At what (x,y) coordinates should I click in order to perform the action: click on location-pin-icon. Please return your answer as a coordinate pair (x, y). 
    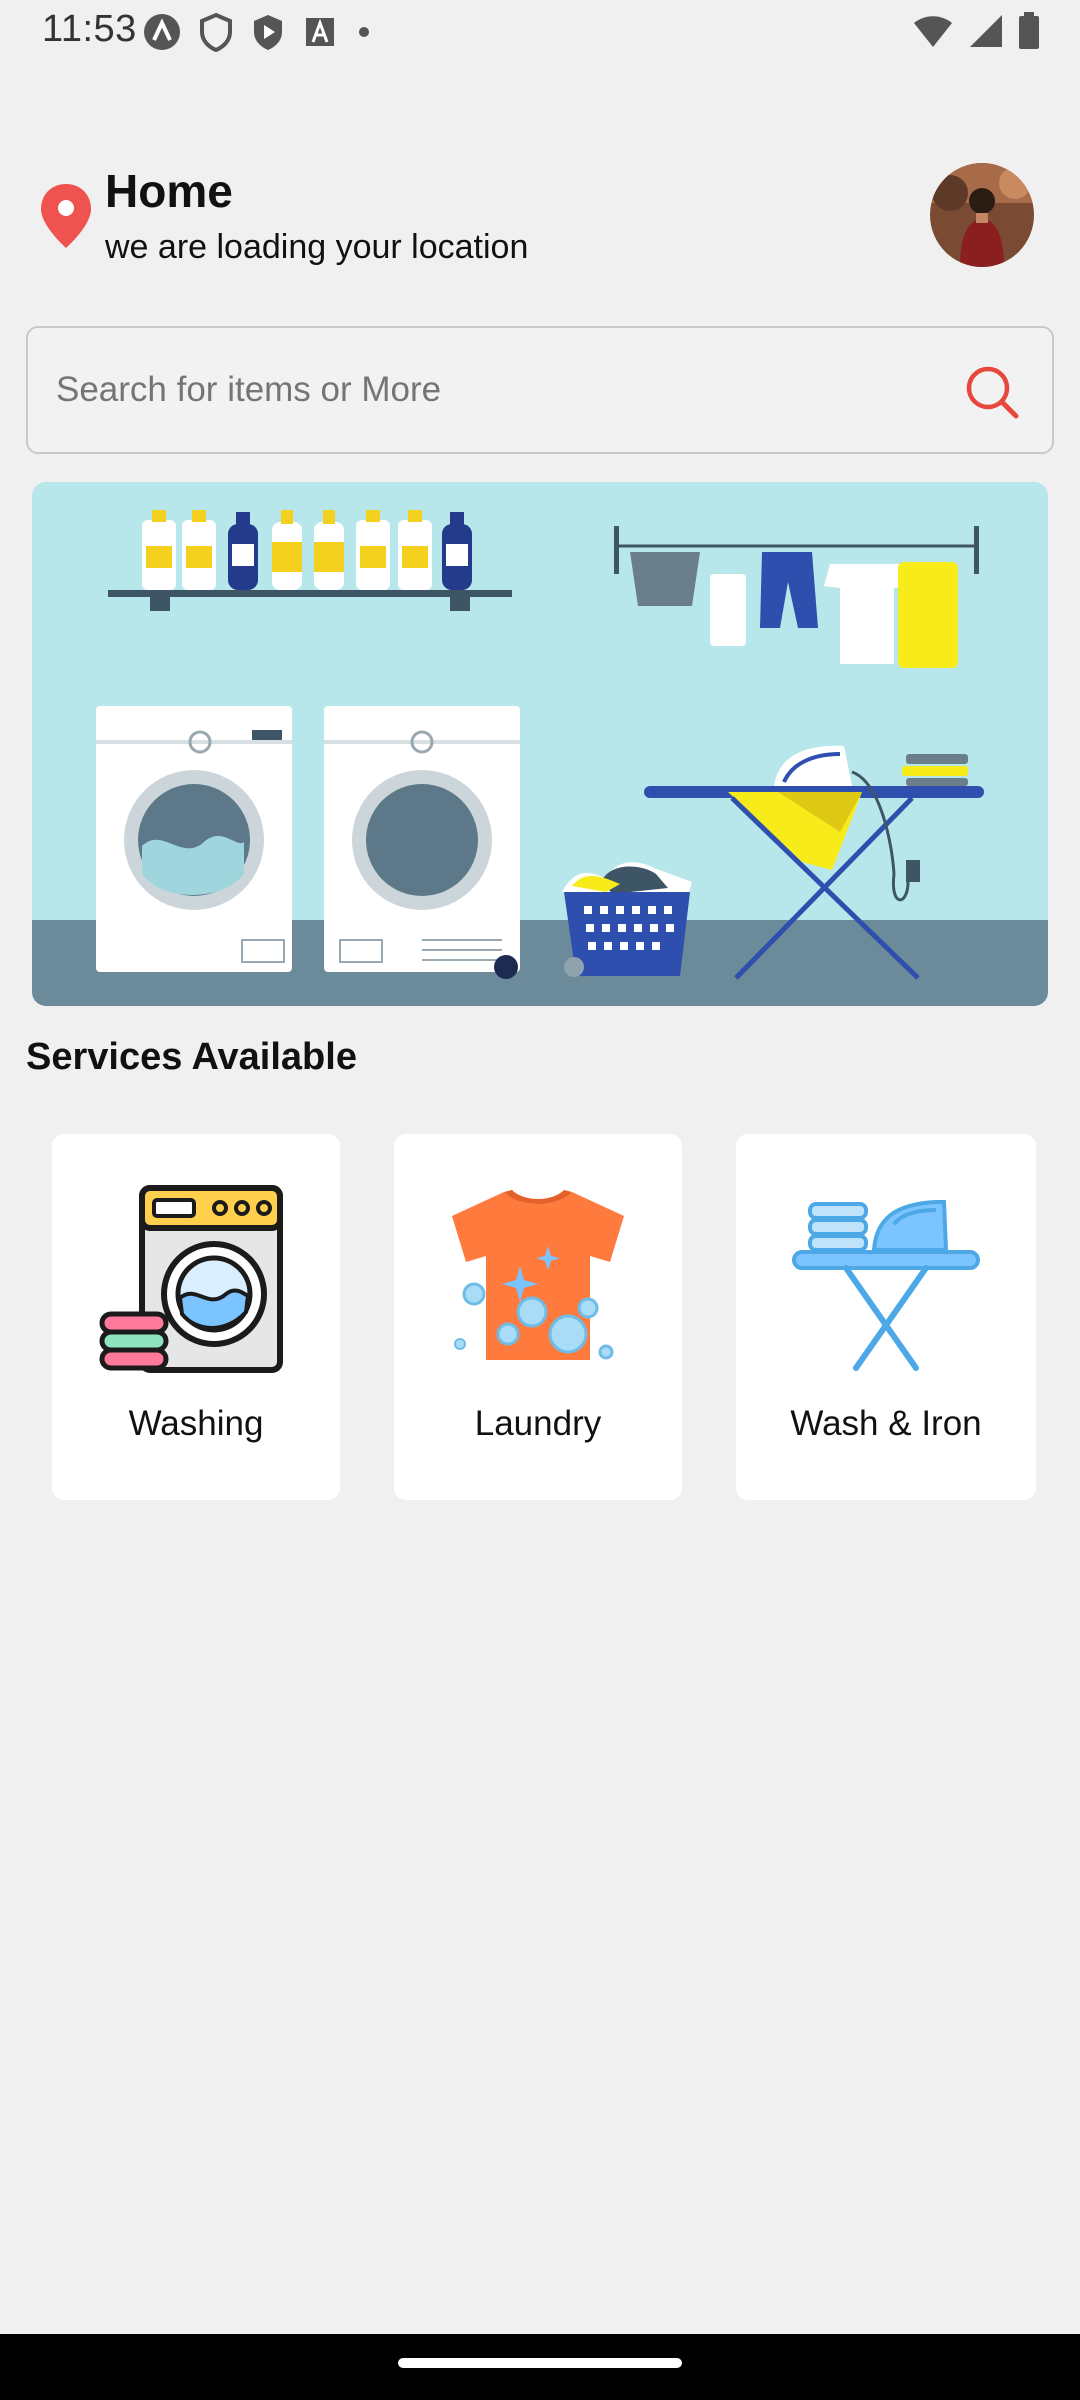
    Looking at the image, I should click on (66, 216).